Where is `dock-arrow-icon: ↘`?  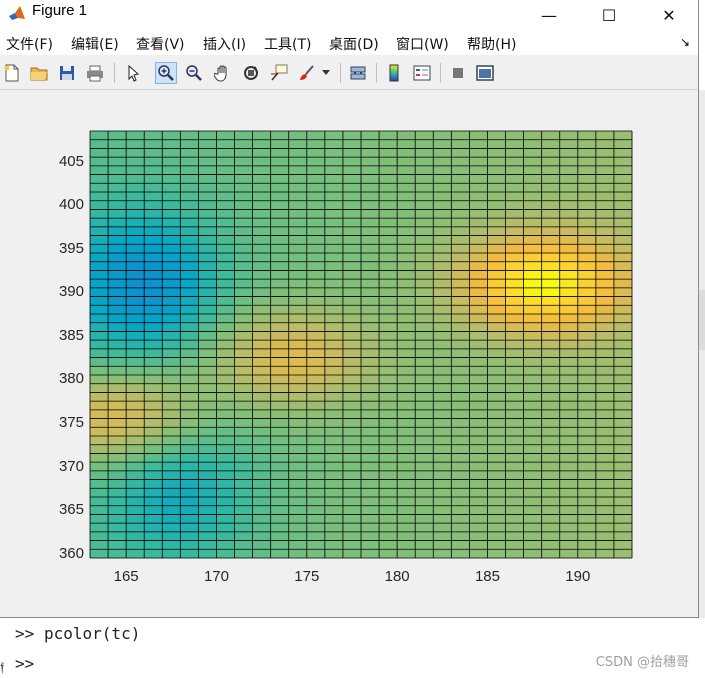 dock-arrow-icon: ↘ is located at coordinates (685, 42).